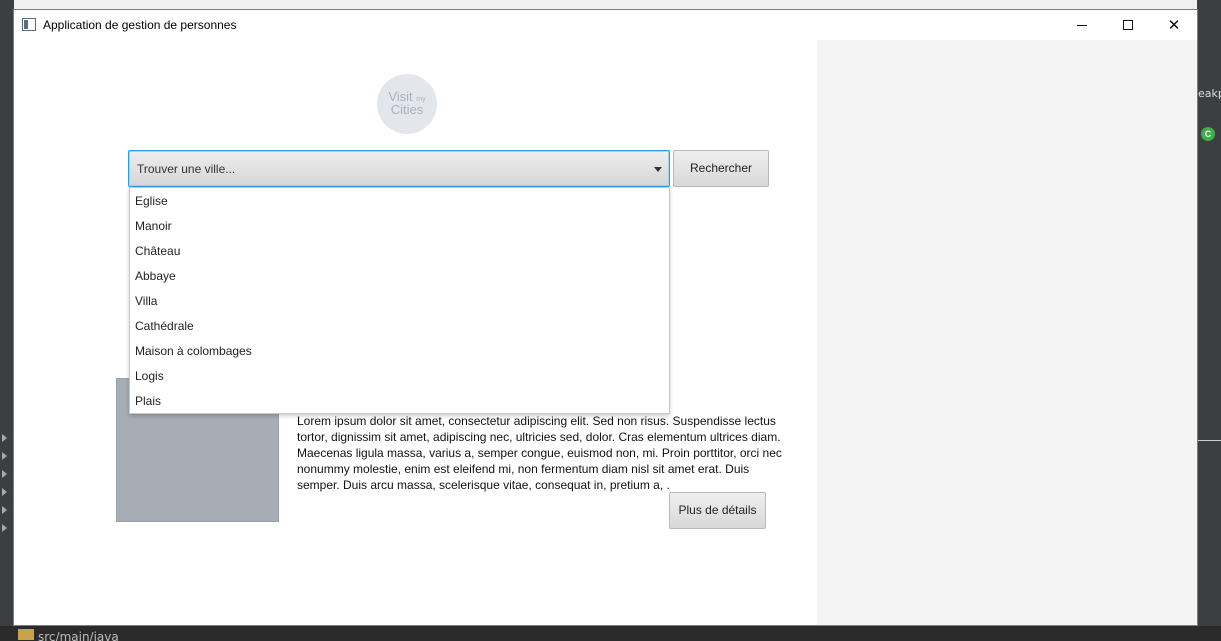 The width and height of the screenshot is (1221, 641). What do you see at coordinates (7, 320) in the screenshot?
I see `ide-left-panel` at bounding box center [7, 320].